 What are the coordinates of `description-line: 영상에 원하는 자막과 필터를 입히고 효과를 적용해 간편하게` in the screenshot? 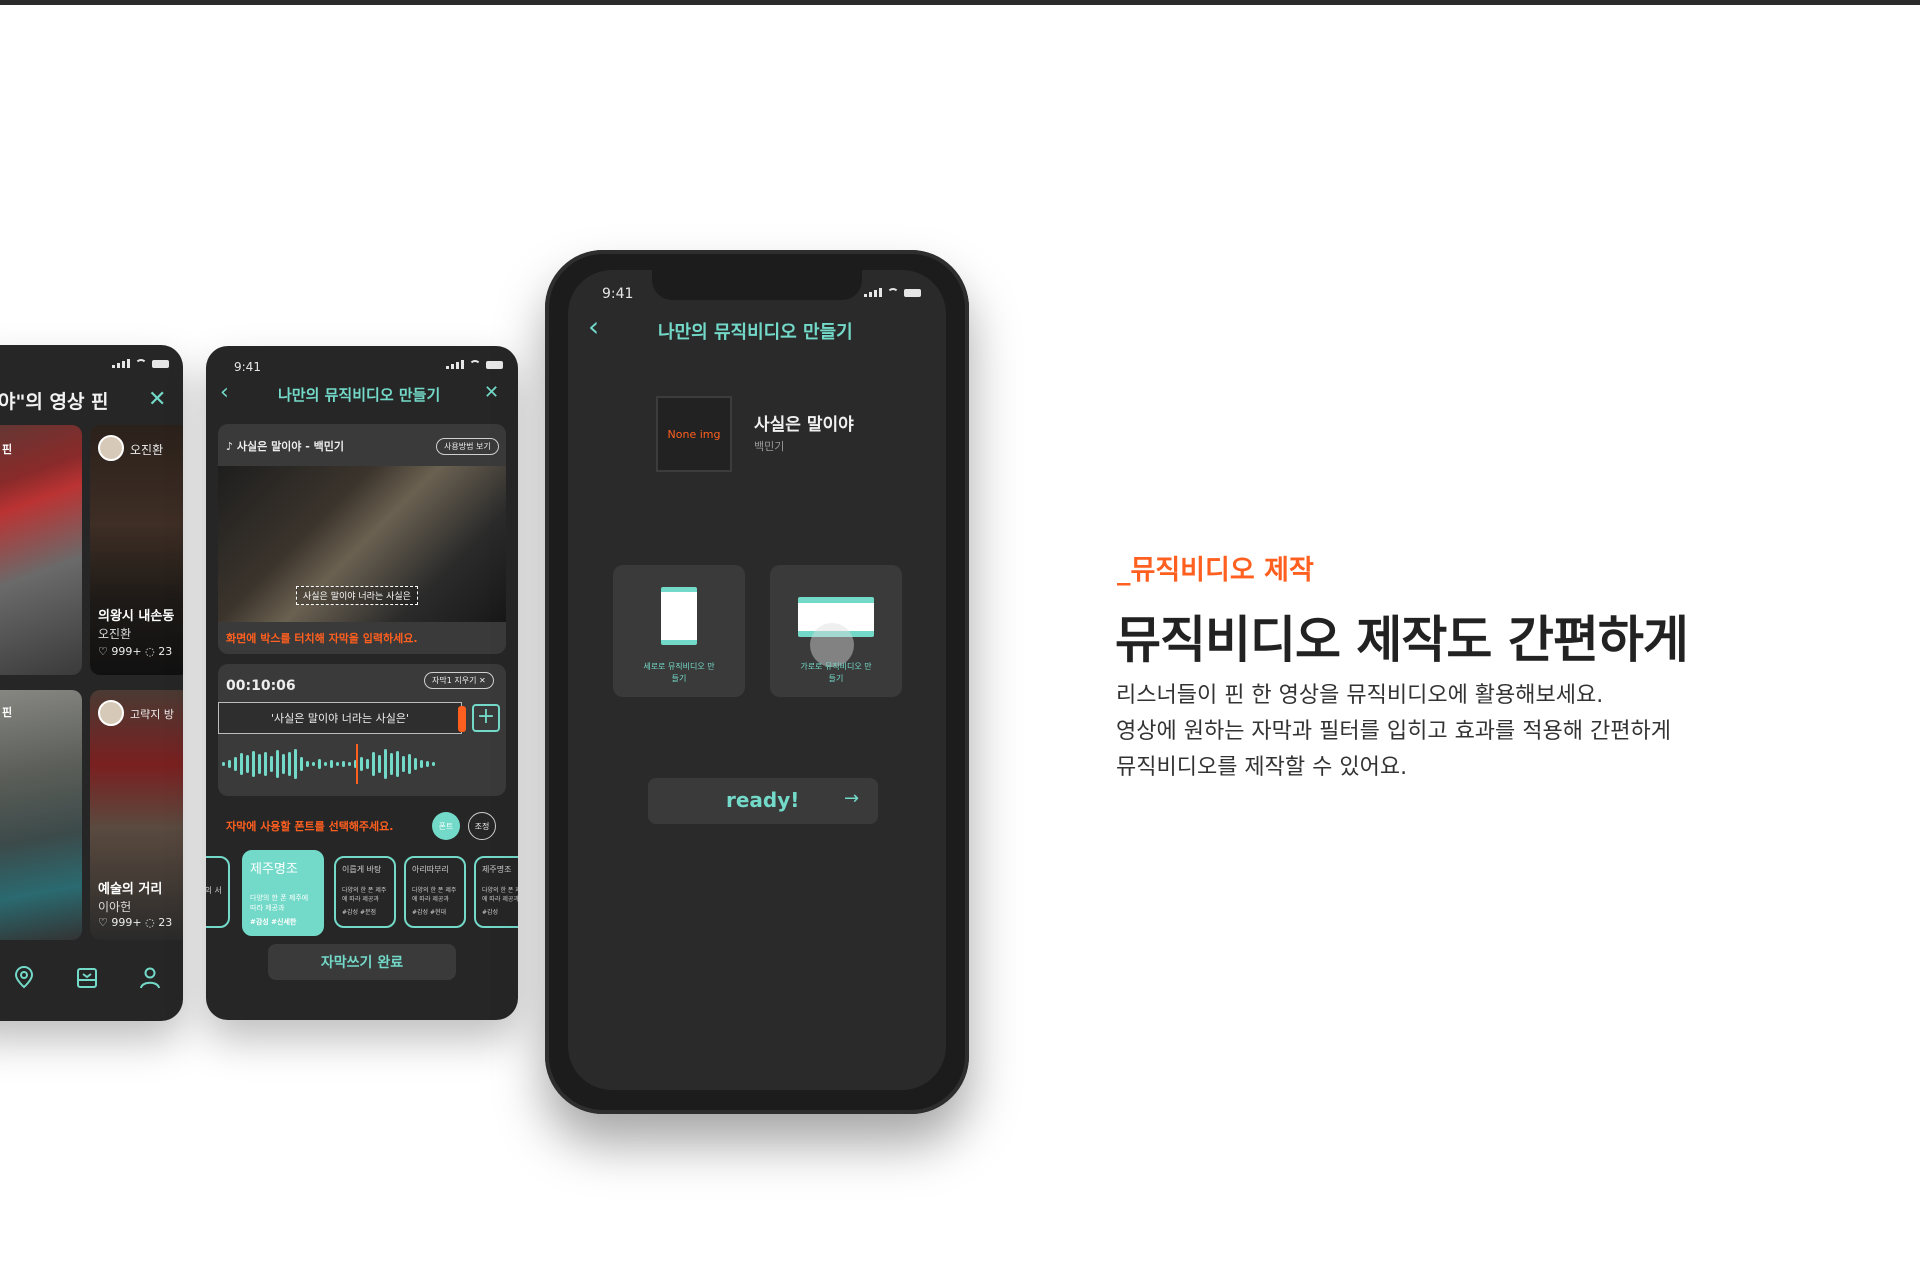 It's located at (1393, 731).